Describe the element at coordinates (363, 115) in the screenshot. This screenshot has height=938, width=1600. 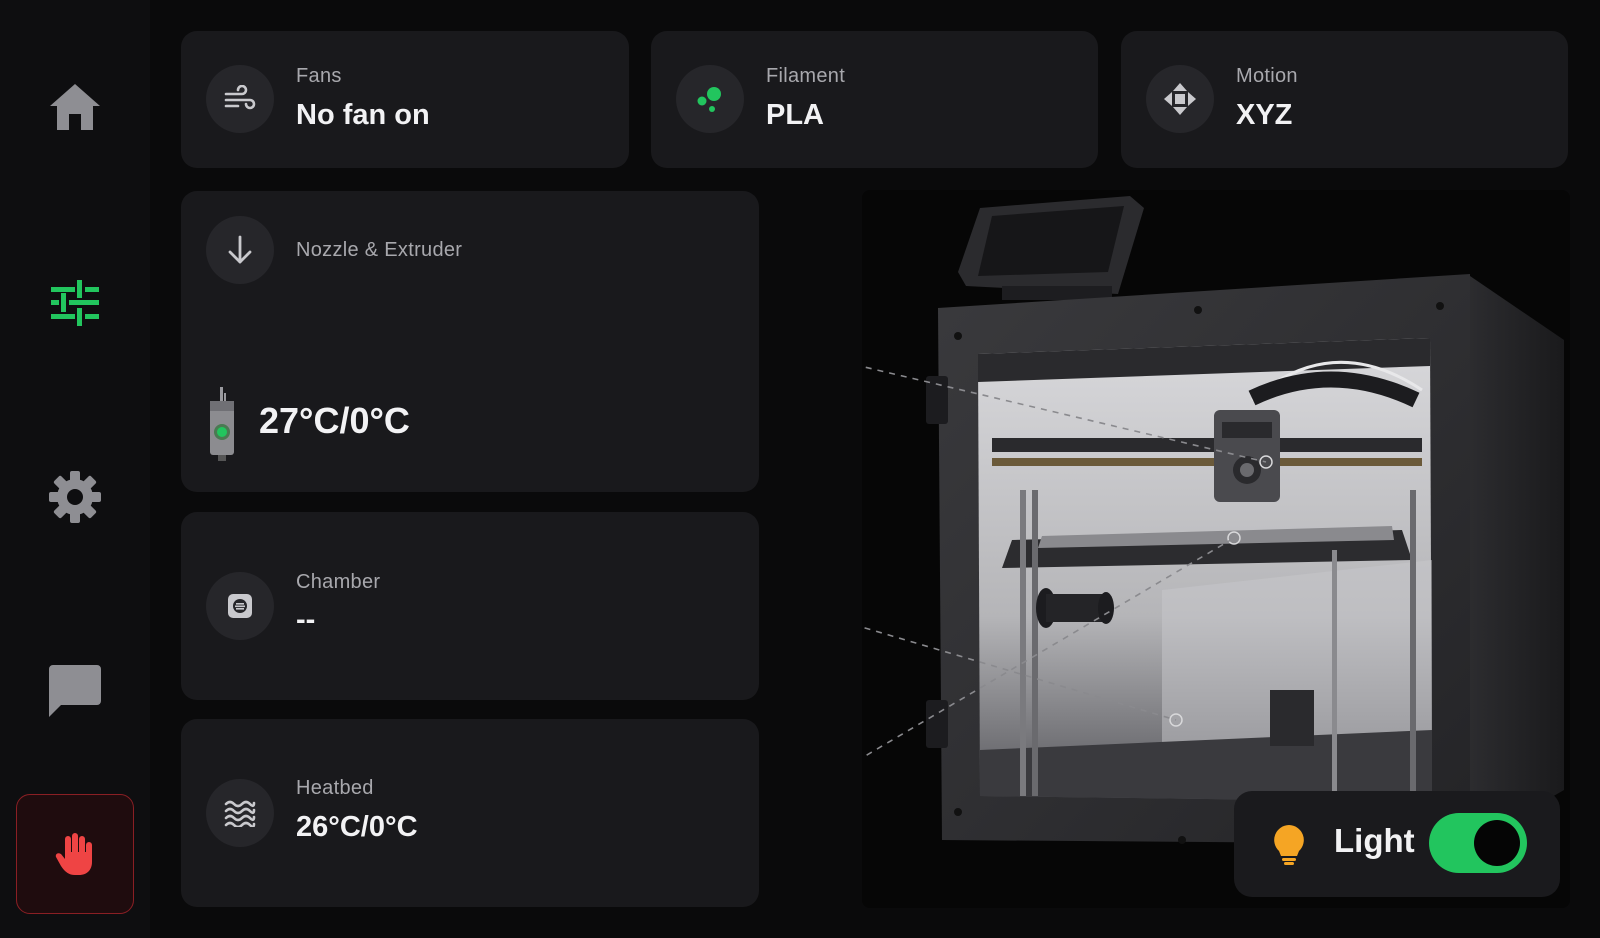
I see `fans-value: No fan on` at that location.